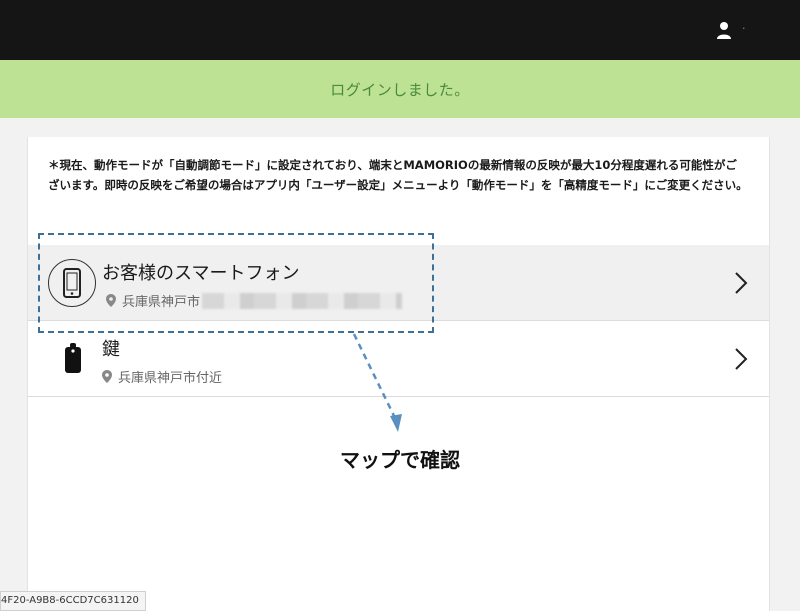  What do you see at coordinates (107, 376) in the screenshot?
I see `location-pin-icon` at bounding box center [107, 376].